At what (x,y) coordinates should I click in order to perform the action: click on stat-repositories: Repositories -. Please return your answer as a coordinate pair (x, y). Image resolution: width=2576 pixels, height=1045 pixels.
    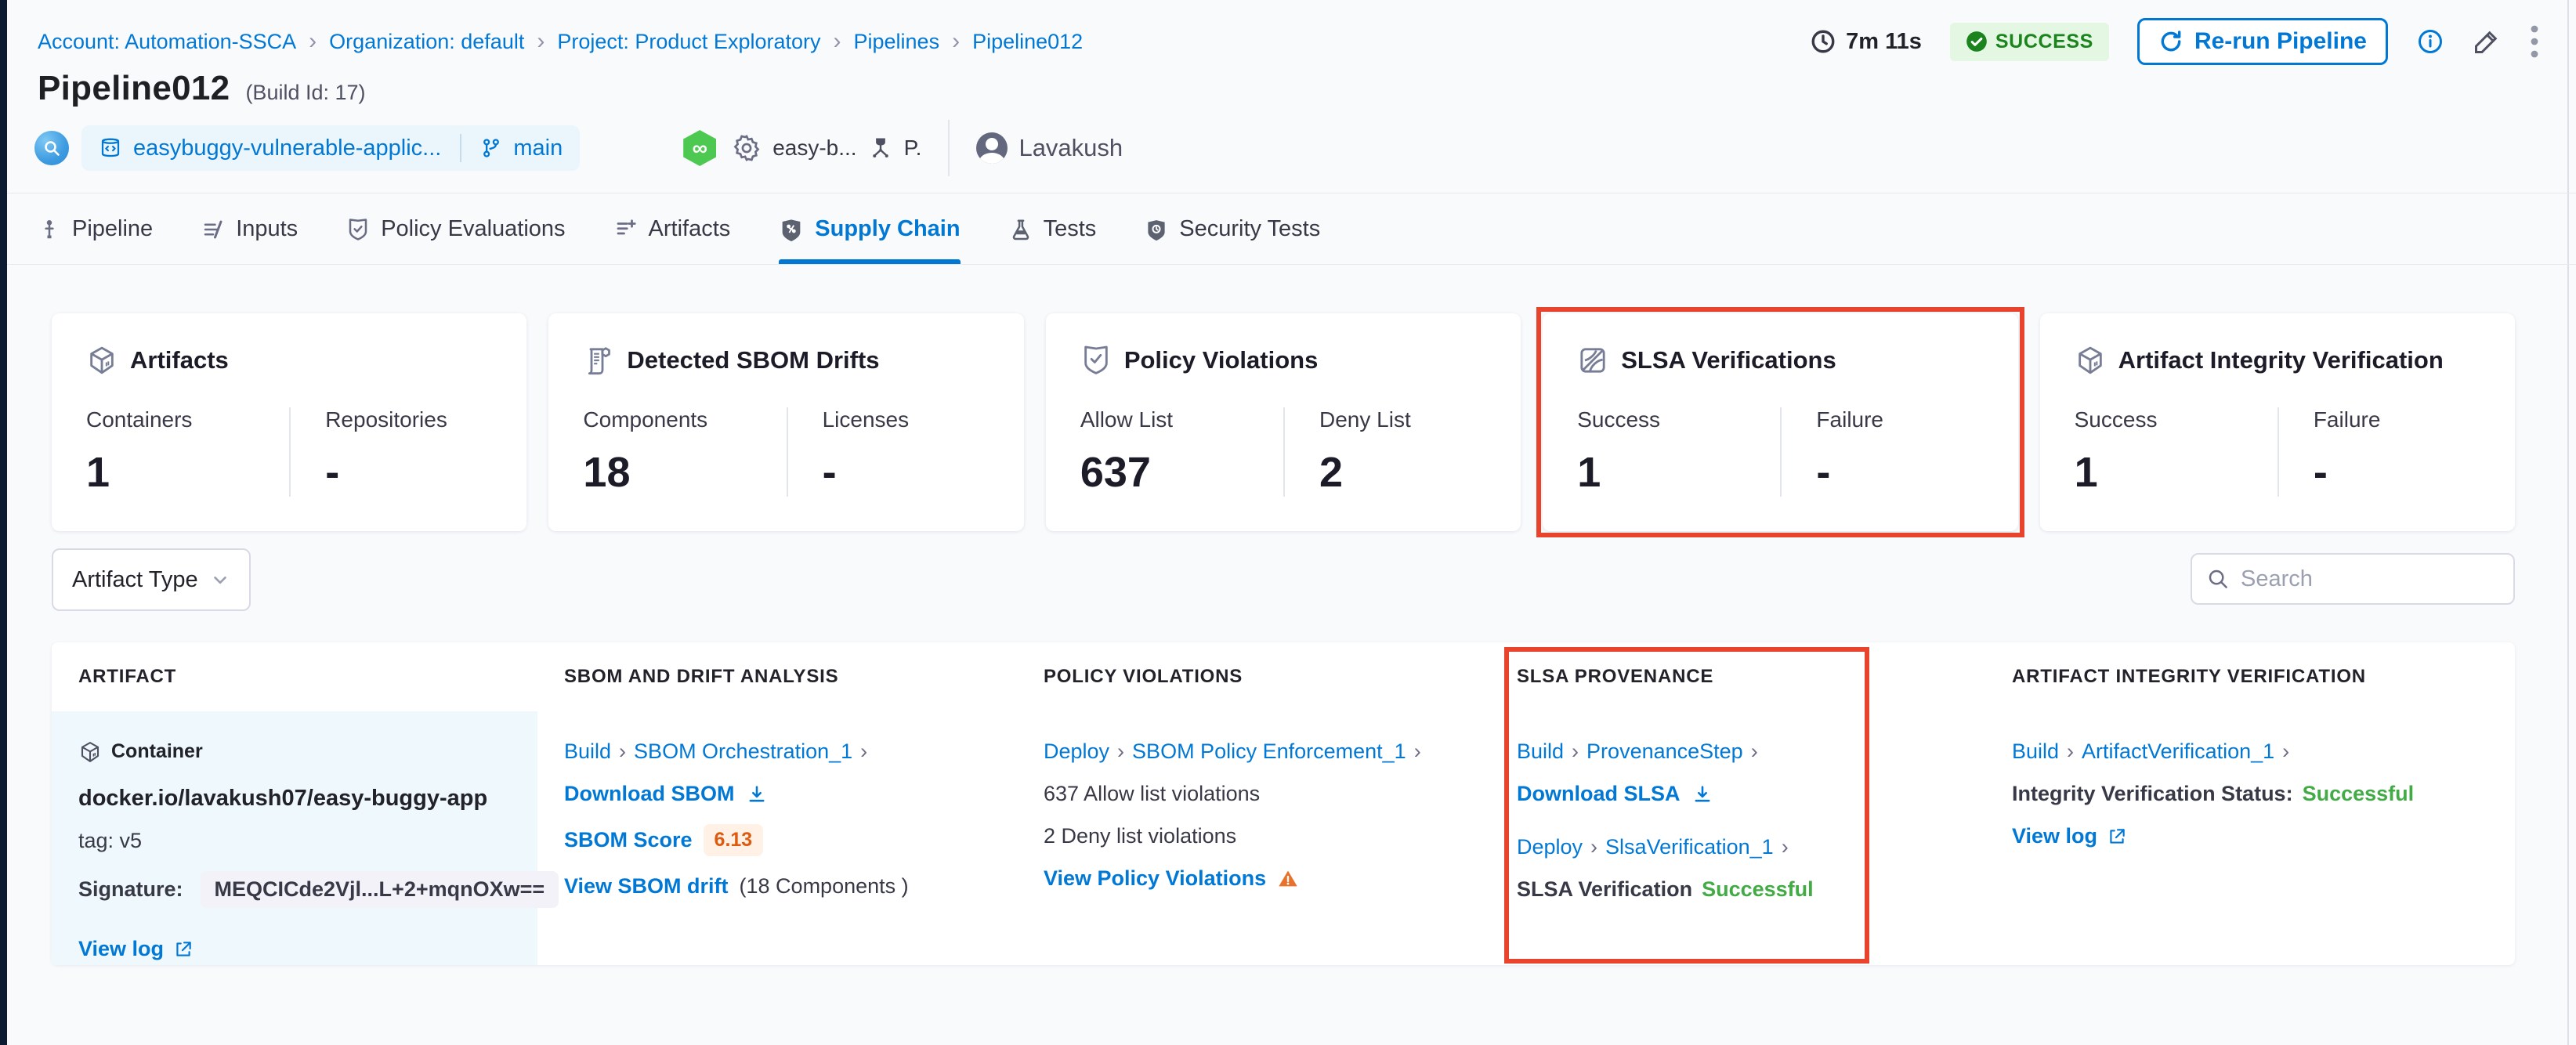
    Looking at the image, I should click on (390, 452).